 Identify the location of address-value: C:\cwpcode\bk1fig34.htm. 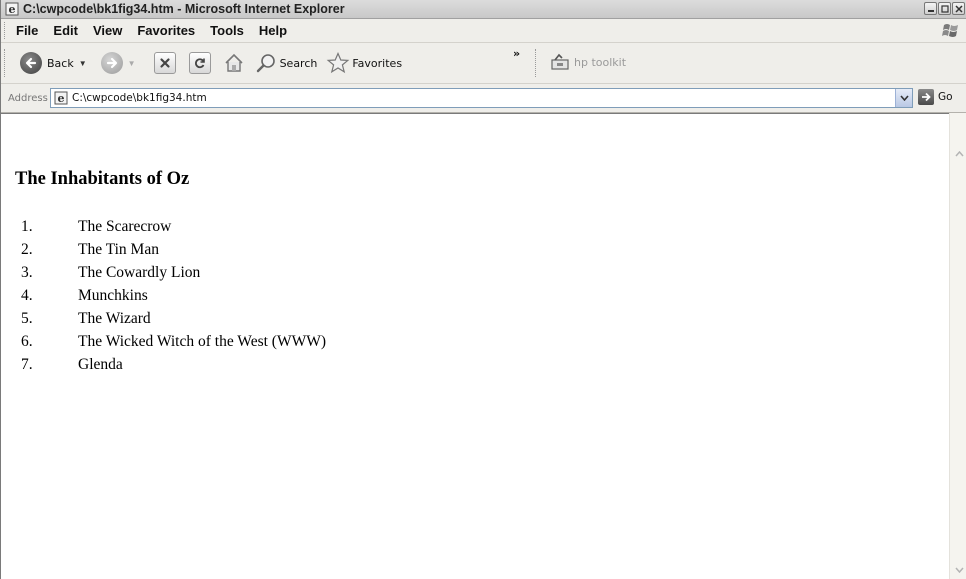
(139, 98).